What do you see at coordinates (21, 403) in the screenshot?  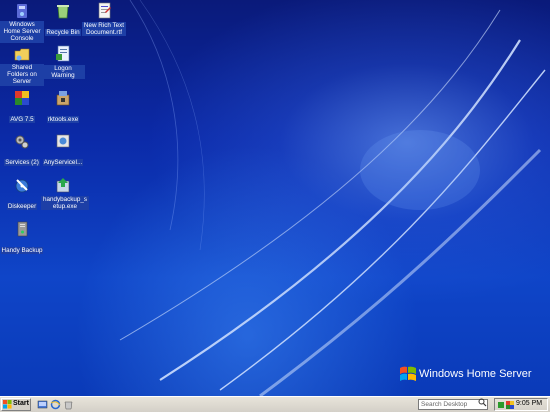 I see `start-label: Start` at bounding box center [21, 403].